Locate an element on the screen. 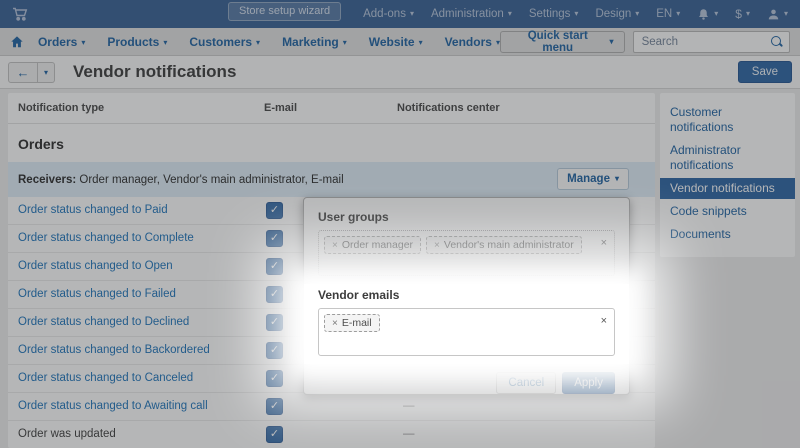  tag: Vendor's main administrator is located at coordinates (504, 245).